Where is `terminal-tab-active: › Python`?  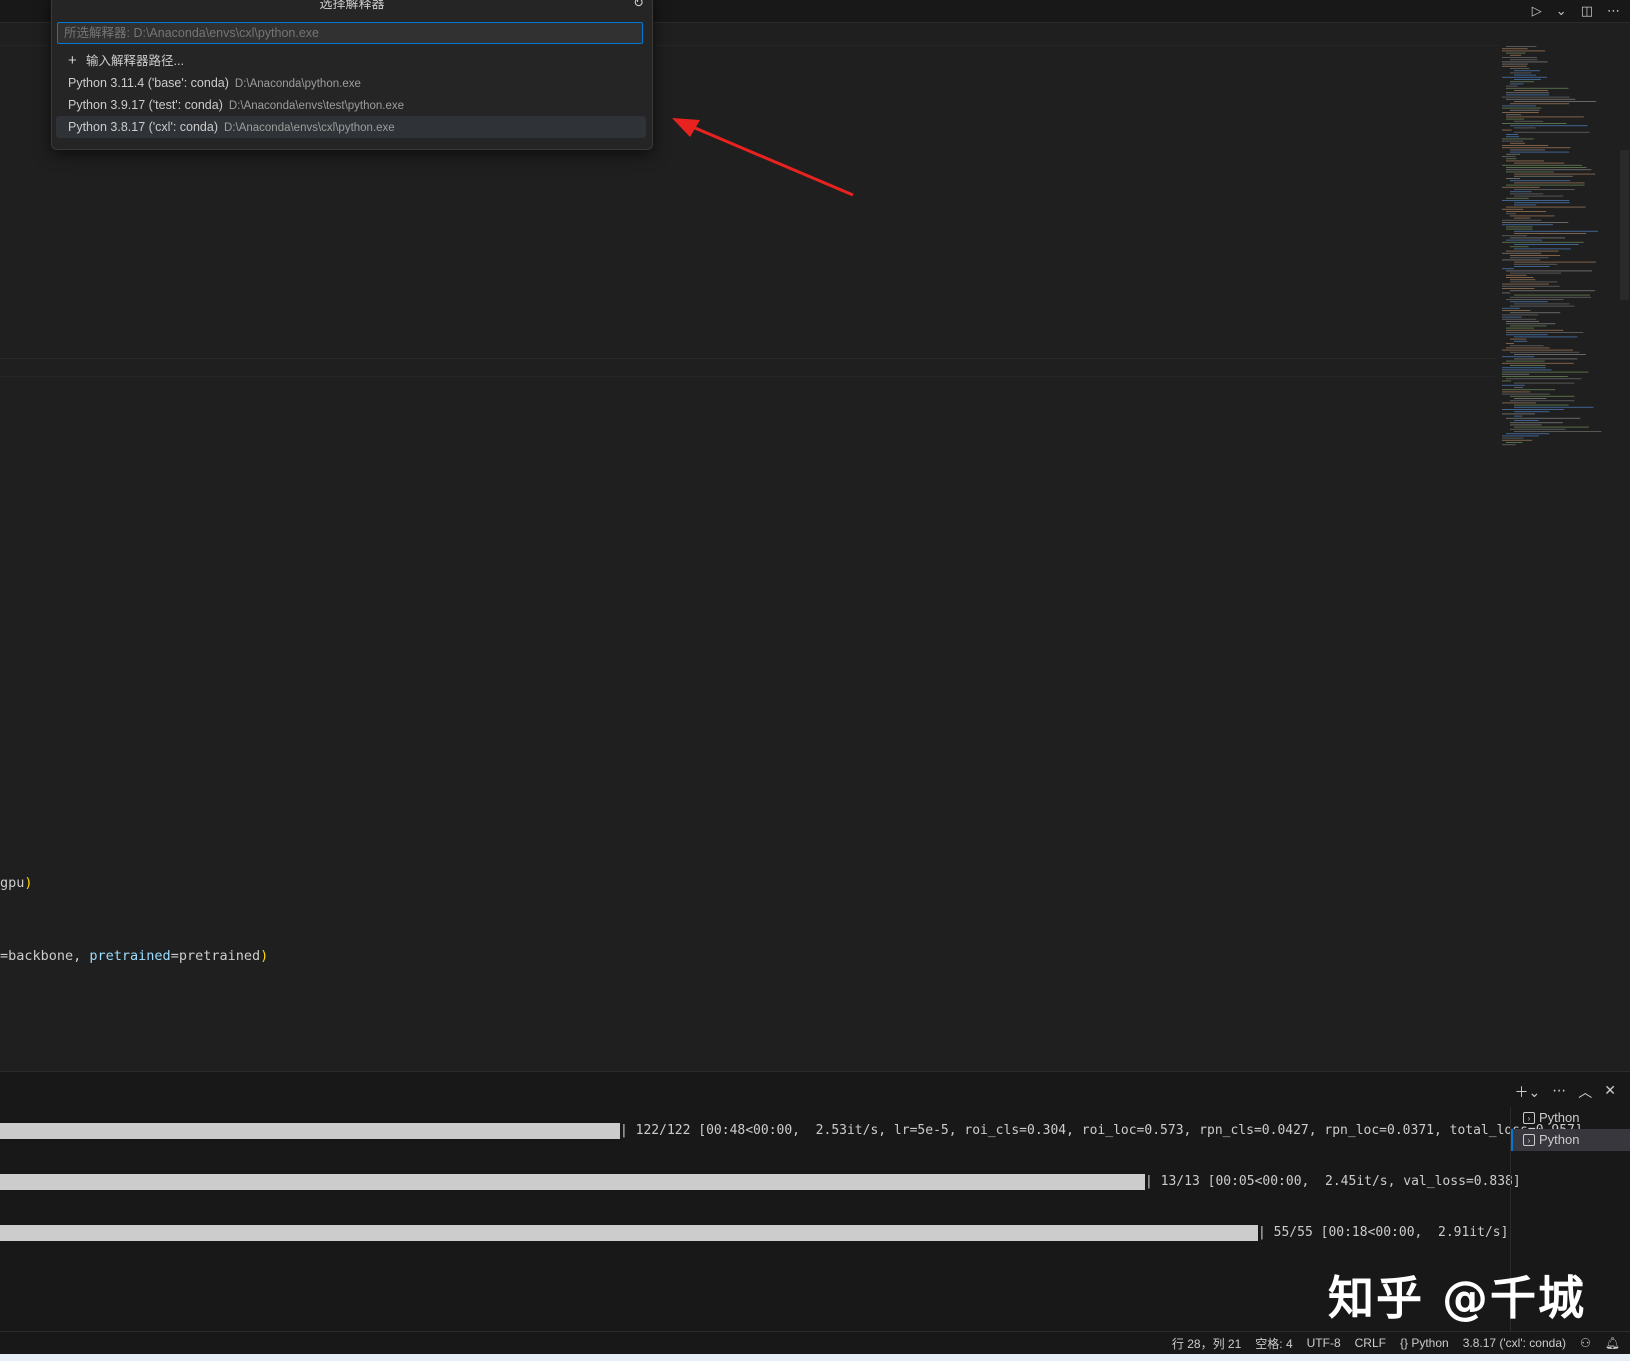 terminal-tab-active: › Python is located at coordinates (1570, 1140).